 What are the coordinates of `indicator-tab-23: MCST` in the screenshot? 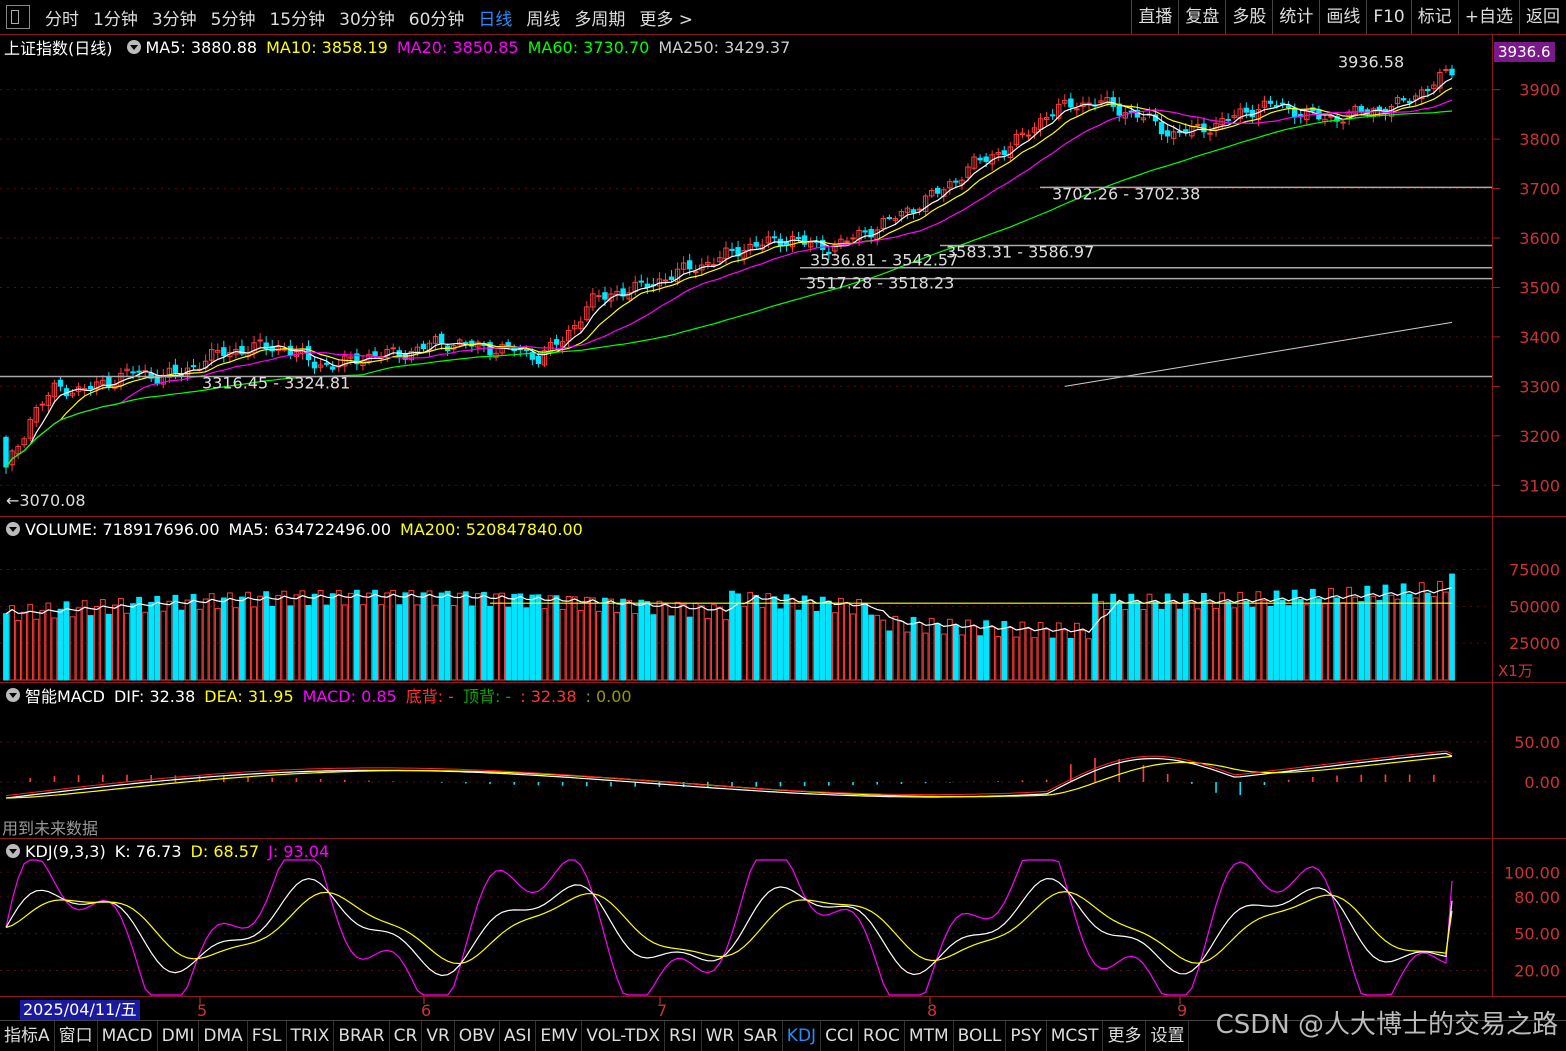 It's located at (1075, 1036).